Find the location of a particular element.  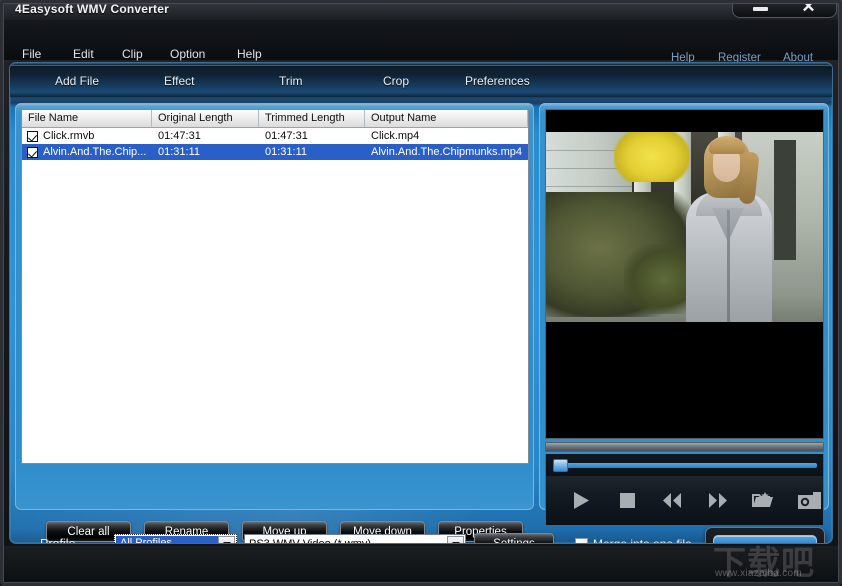

play-icon is located at coordinates (581, 500).